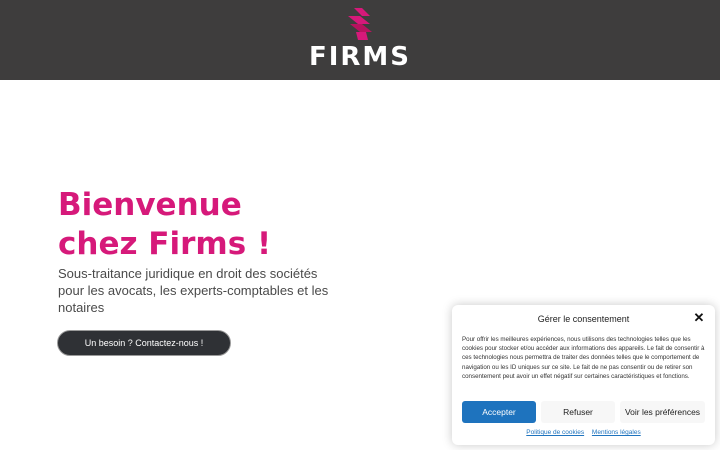 The image size is (720, 450). I want to click on accept-button: Accepter, so click(499, 412).